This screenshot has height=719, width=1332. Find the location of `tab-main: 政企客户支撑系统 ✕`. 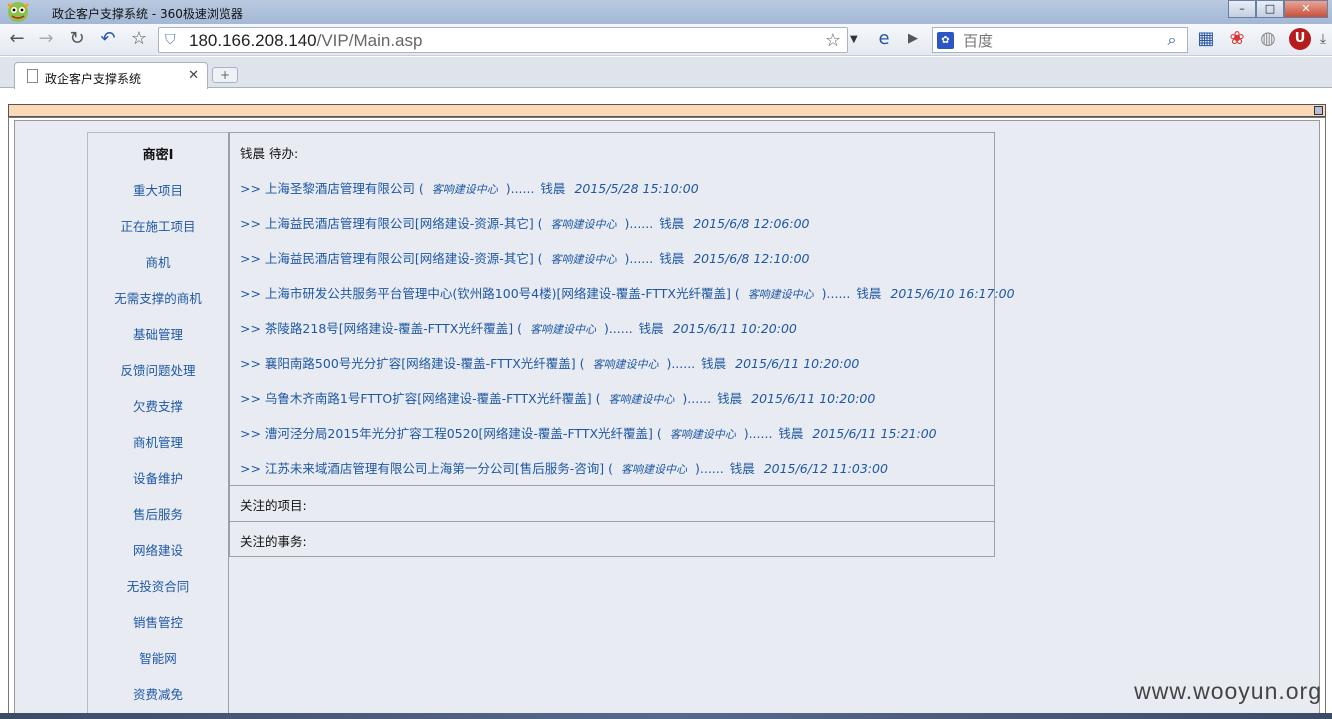

tab-main: 政企客户支撑系统 ✕ is located at coordinates (111, 75).